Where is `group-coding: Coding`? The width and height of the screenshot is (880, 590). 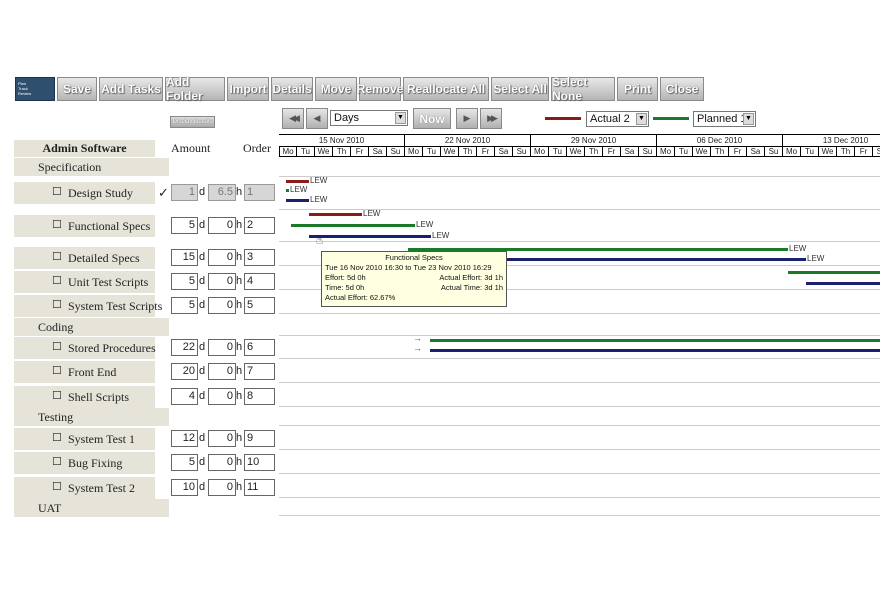
group-coding: Coding is located at coordinates (91, 327).